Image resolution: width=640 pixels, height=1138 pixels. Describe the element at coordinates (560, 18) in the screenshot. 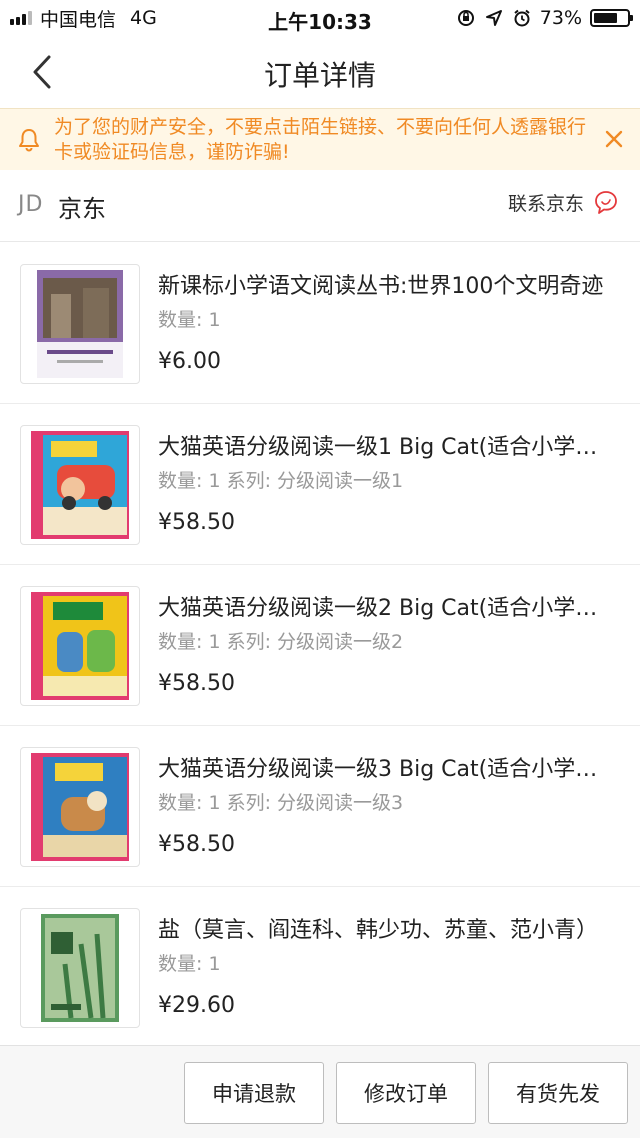

I see `battery-percent: 73%` at that location.